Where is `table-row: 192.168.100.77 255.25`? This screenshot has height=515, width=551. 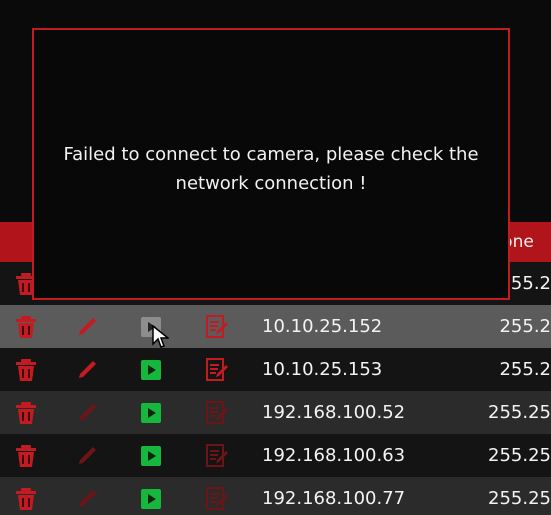
table-row: 192.168.100.77 255.25 is located at coordinates (275, 496).